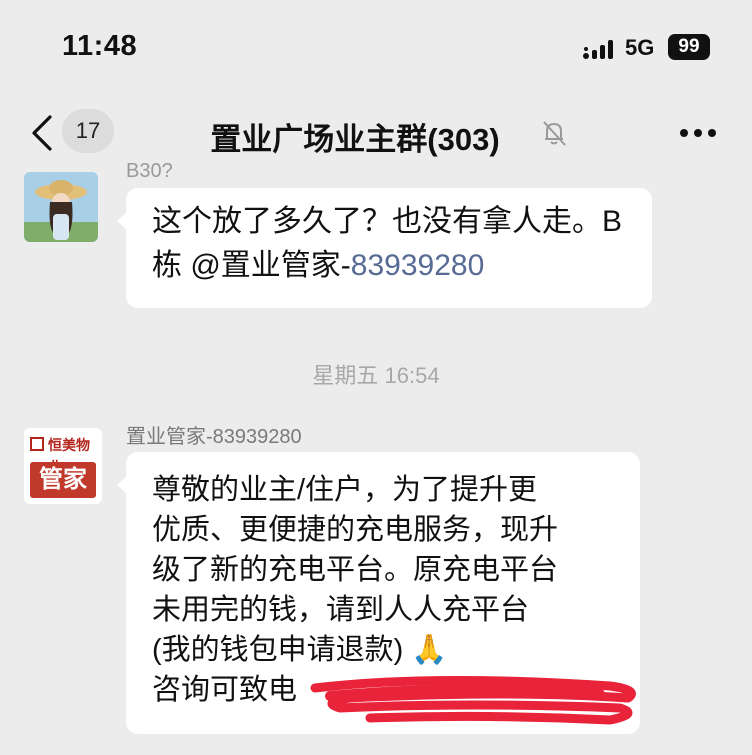 The height and width of the screenshot is (755, 752). I want to click on signal-icon, so click(598, 49).